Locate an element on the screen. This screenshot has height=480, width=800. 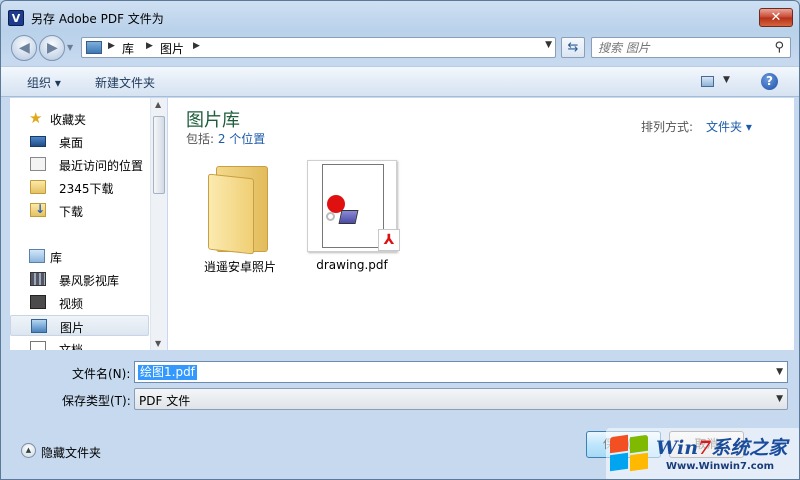
filetype-select: PDF 文件 ▼ is located at coordinates (461, 399).